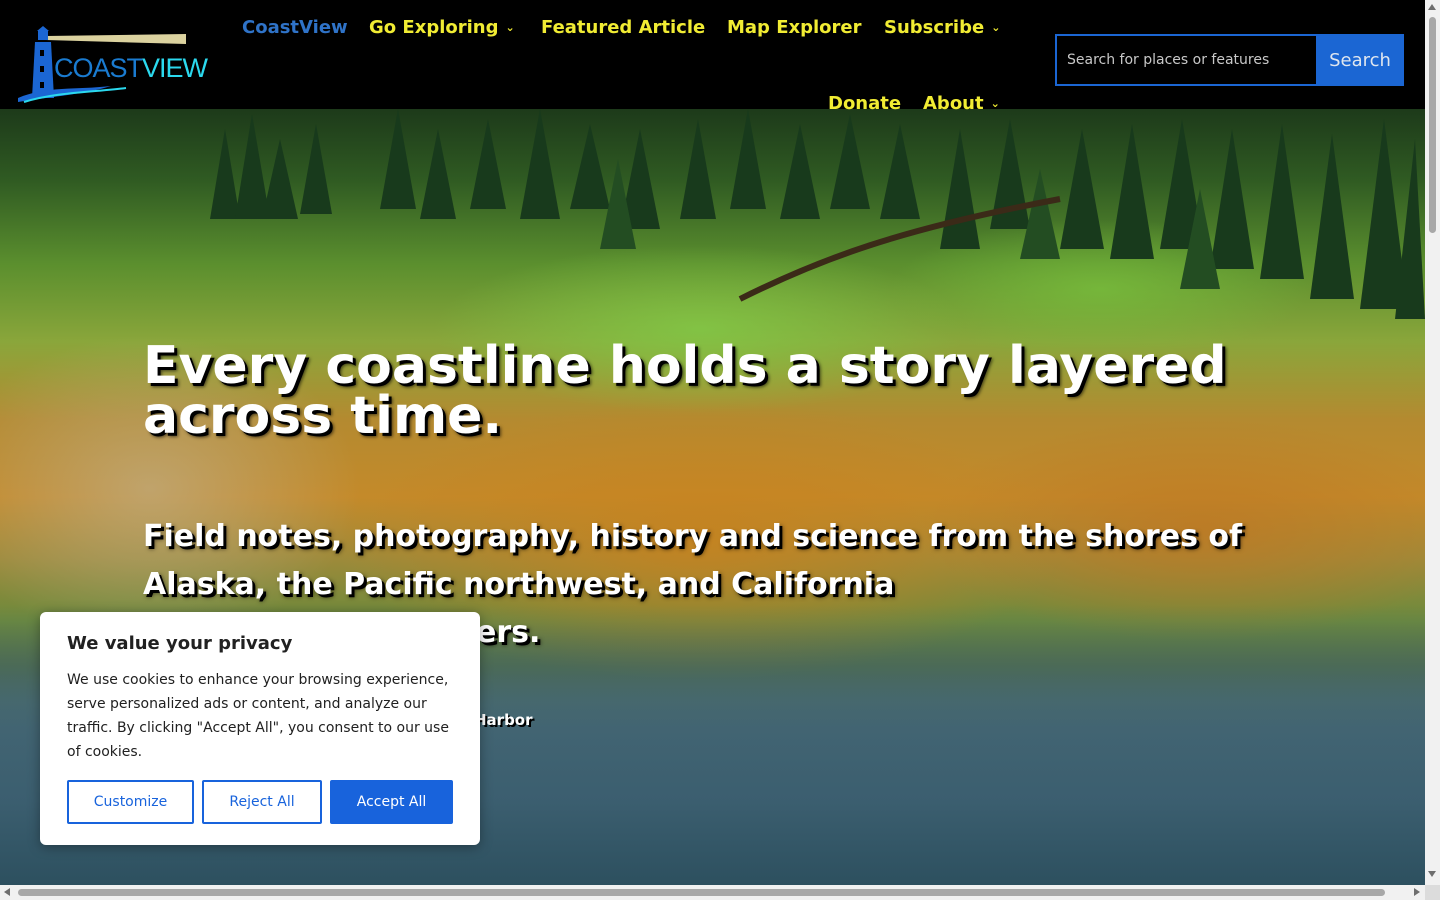  What do you see at coordinates (1432, 892) in the screenshot?
I see `scrollbar-corner` at bounding box center [1432, 892].